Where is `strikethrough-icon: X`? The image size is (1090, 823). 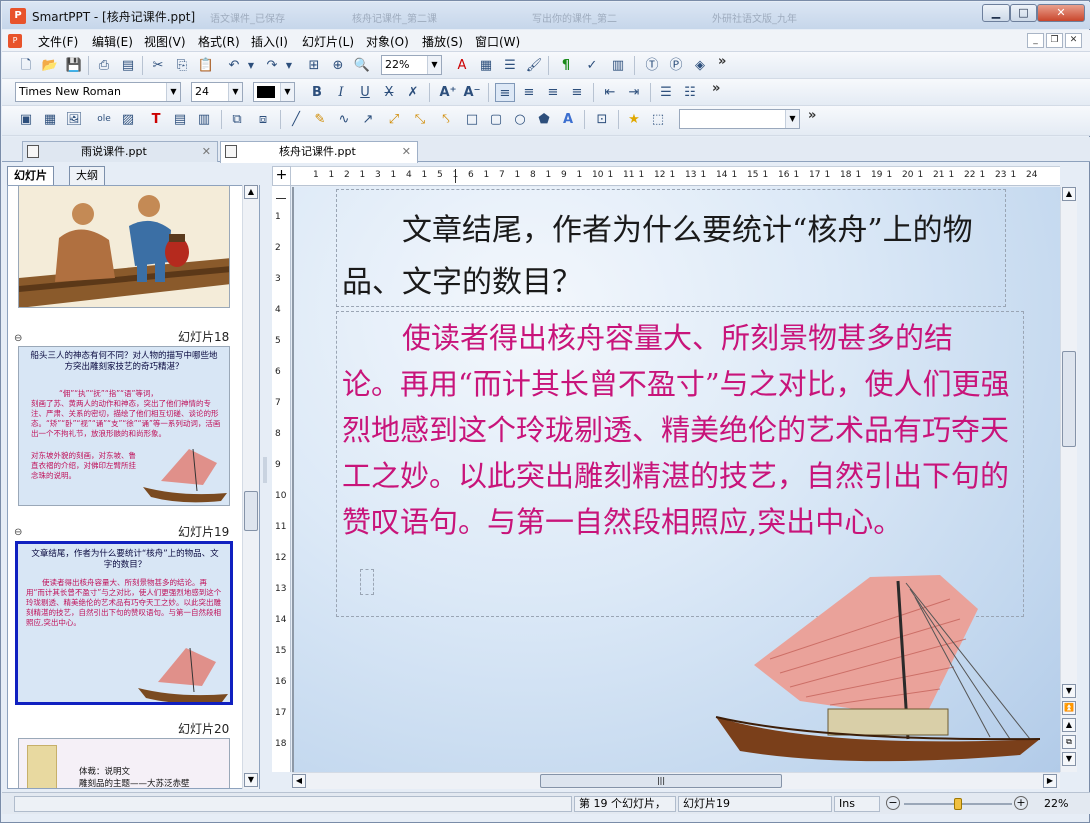
strikethrough-icon: X is located at coordinates (389, 92).